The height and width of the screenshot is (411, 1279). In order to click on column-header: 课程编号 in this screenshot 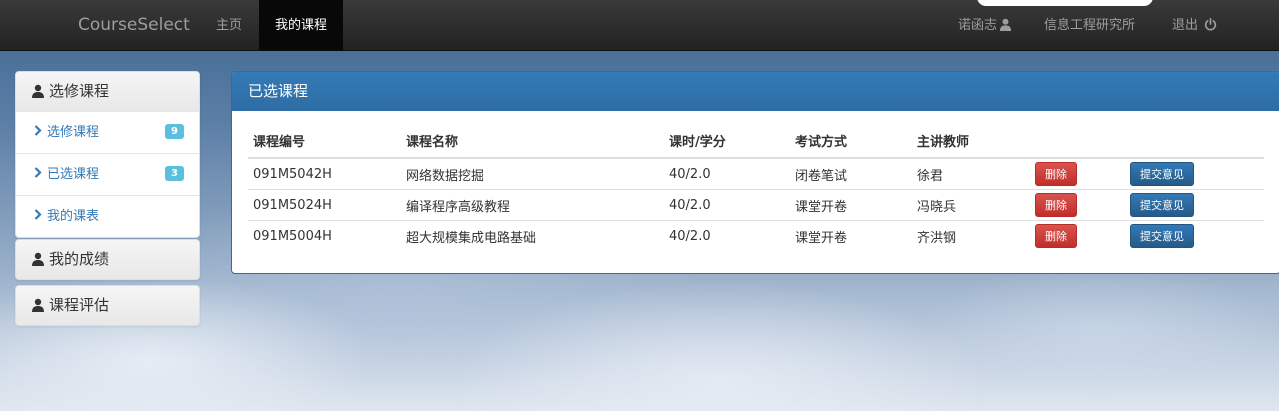, I will do `click(324, 141)`.